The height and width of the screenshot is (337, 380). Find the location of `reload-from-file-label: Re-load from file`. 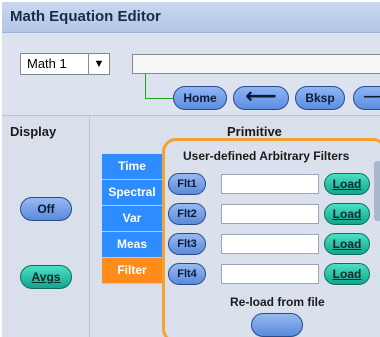

reload-from-file-label: Re-load from file is located at coordinates (277, 302).